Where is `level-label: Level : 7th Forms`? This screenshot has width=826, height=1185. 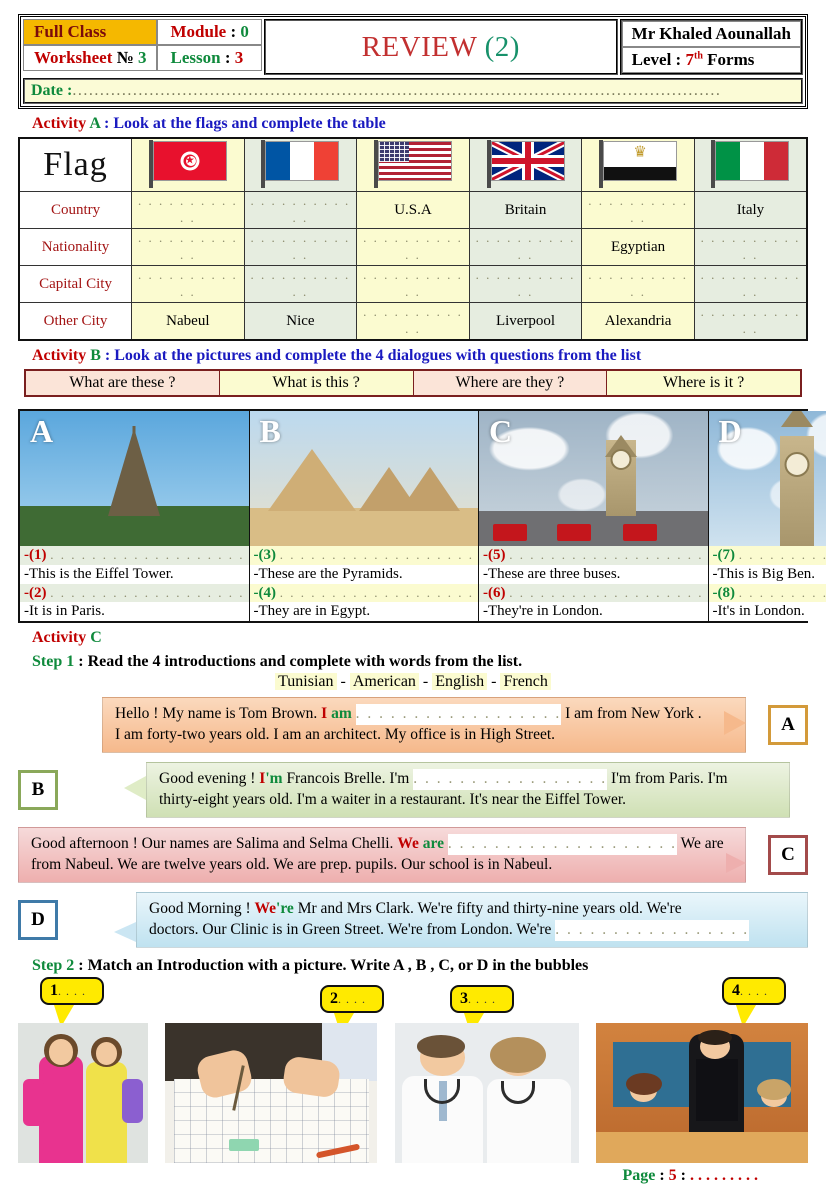
level-label: Level : 7th Forms is located at coordinates (711, 60).